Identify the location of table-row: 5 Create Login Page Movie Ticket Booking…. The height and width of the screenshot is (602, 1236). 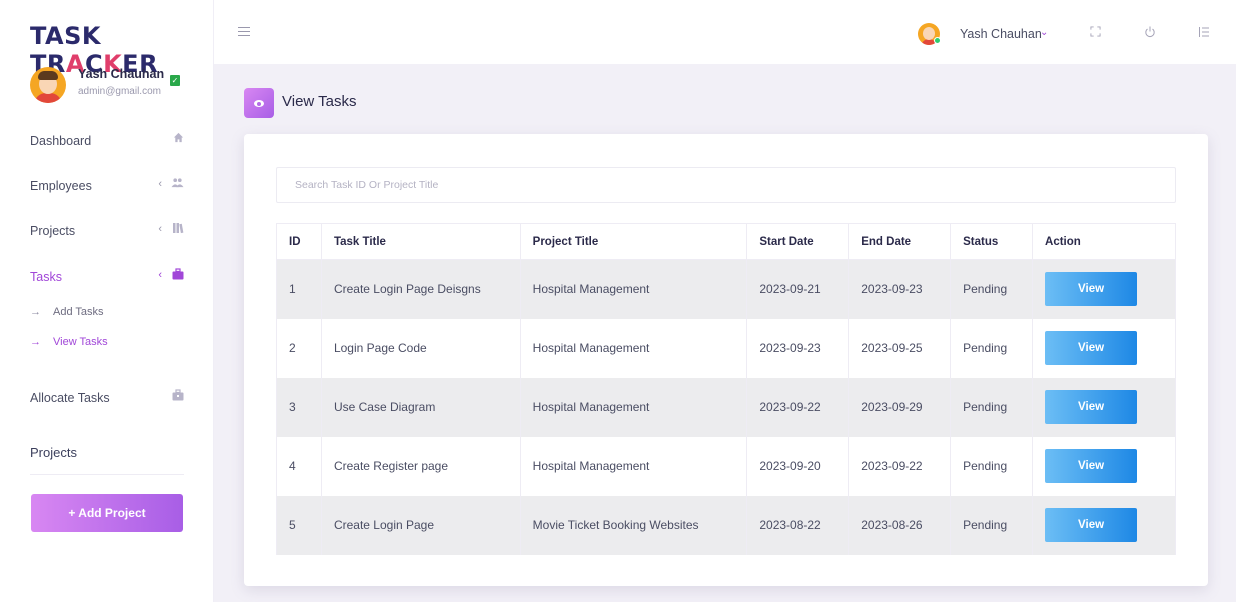
(726, 525).